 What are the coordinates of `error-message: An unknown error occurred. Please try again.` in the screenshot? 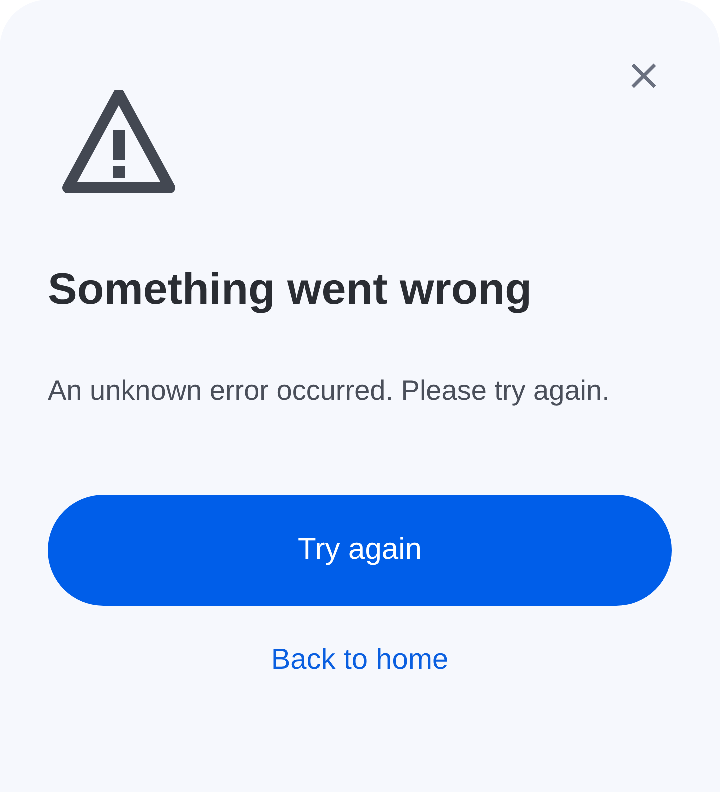 It's located at (329, 391).